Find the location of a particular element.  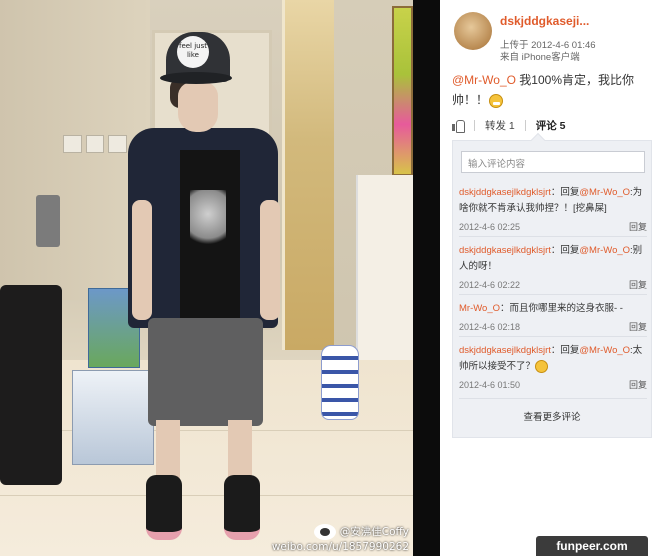

shorts is located at coordinates (205, 372).